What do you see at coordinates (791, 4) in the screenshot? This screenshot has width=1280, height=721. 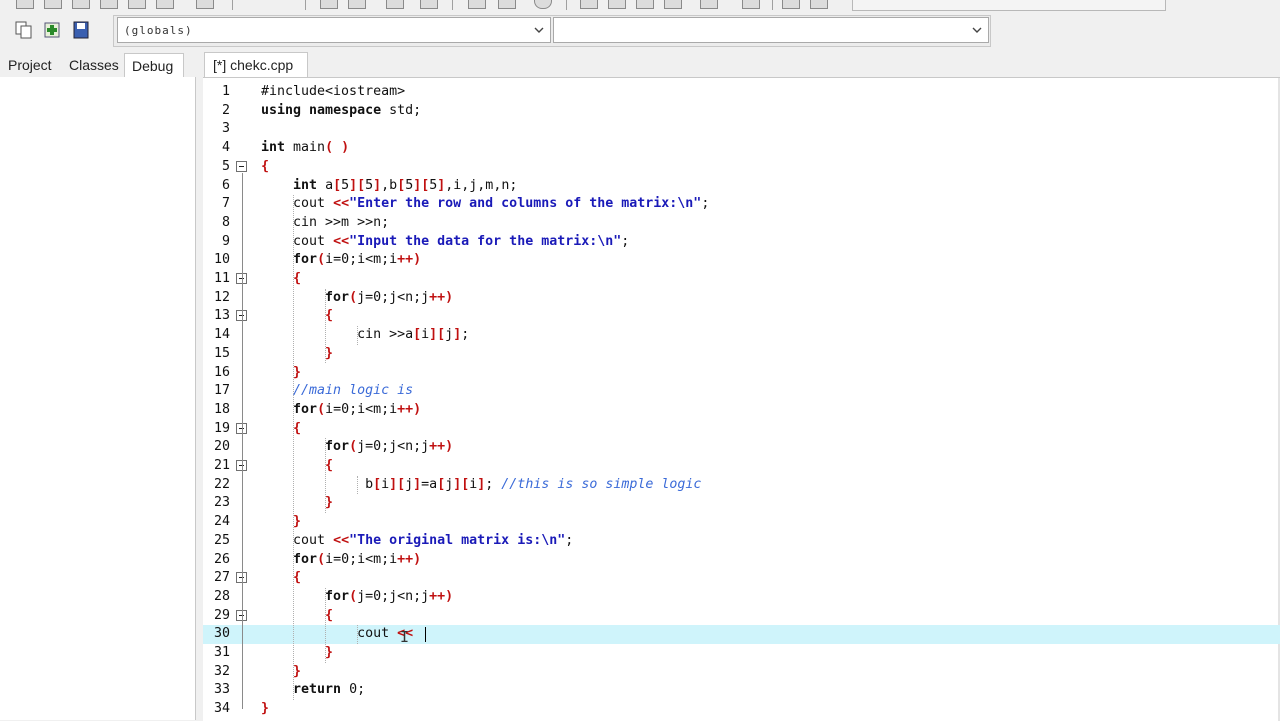 I see `unindent-icon` at bounding box center [791, 4].